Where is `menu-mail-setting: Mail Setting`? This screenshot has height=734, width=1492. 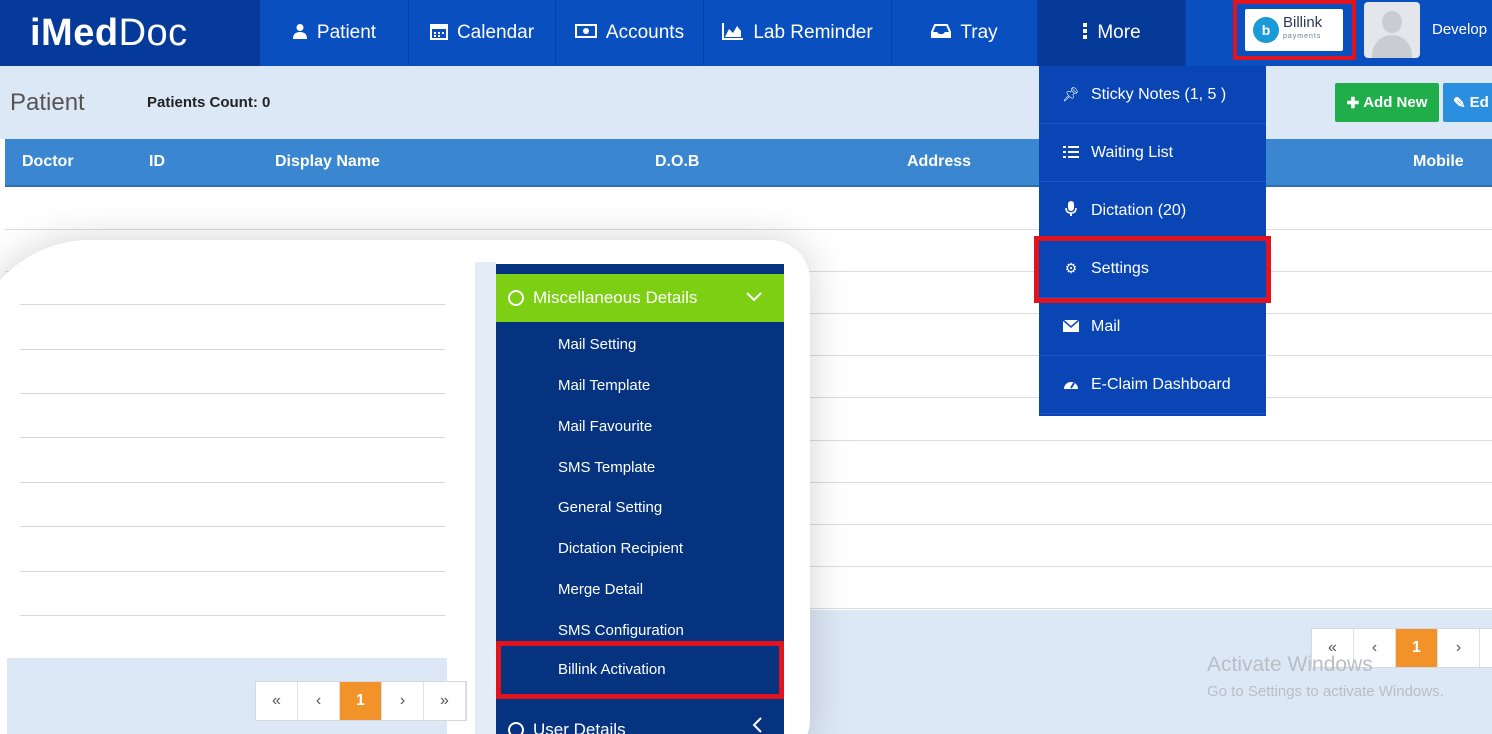
menu-mail-setting: Mail Setting is located at coordinates (597, 344).